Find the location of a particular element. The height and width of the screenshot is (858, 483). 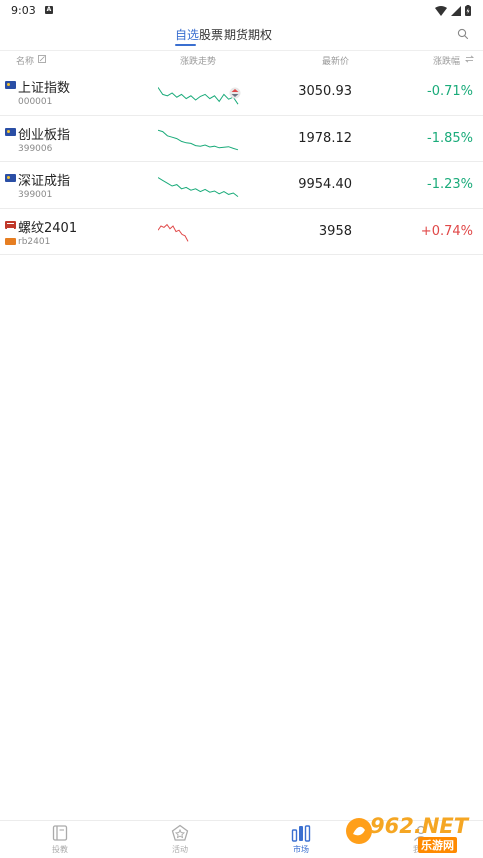

tab-futures: 期货 is located at coordinates (236, 34).